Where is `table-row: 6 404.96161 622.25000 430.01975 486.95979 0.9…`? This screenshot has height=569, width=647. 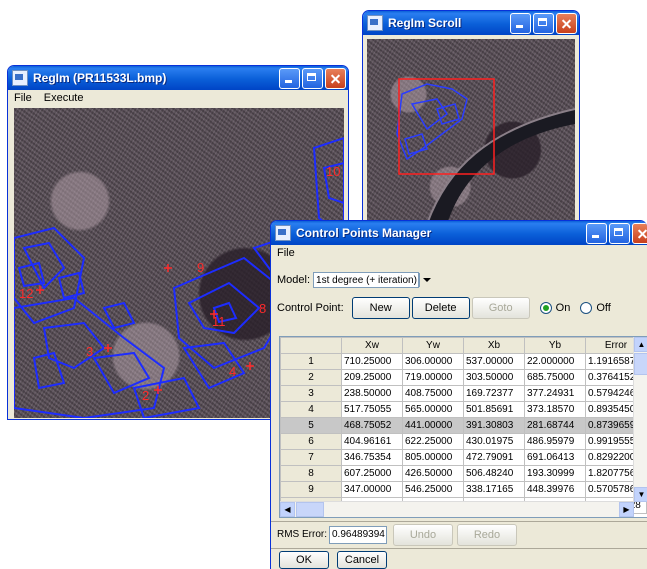 table-row: 6 404.96161 622.25000 430.01975 486.95979 0.9… is located at coordinates (463, 441).